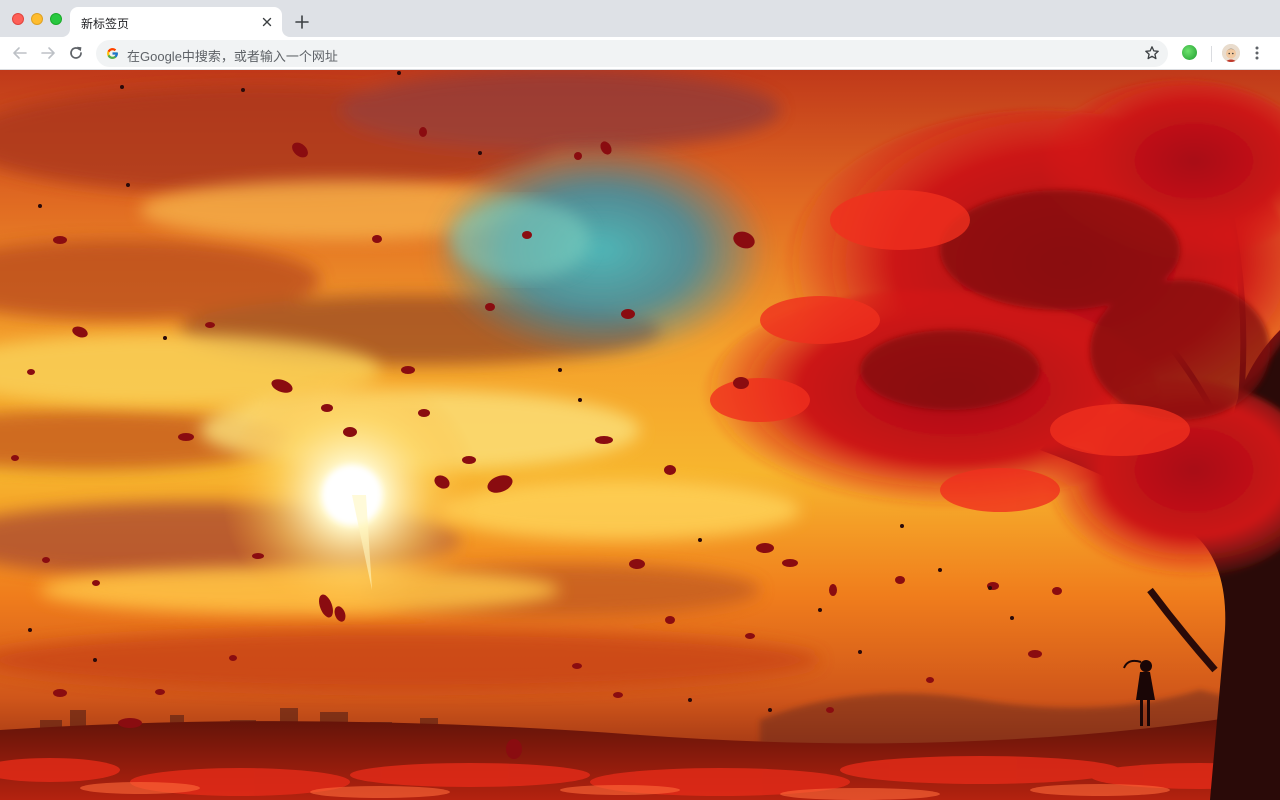 The width and height of the screenshot is (1280, 800). What do you see at coordinates (1257, 53) in the screenshot?
I see `three-dot-menu-icon` at bounding box center [1257, 53].